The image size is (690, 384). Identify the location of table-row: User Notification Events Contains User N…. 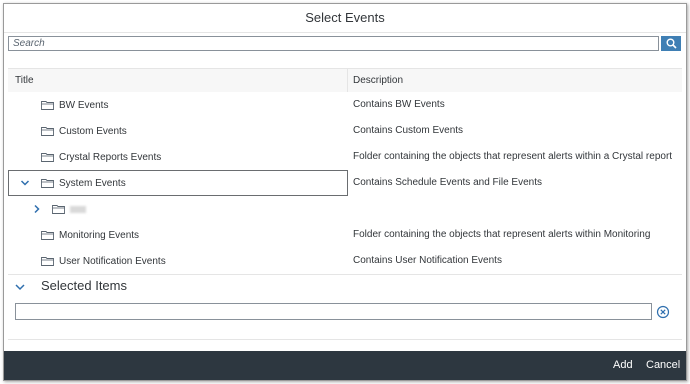
(345, 261).